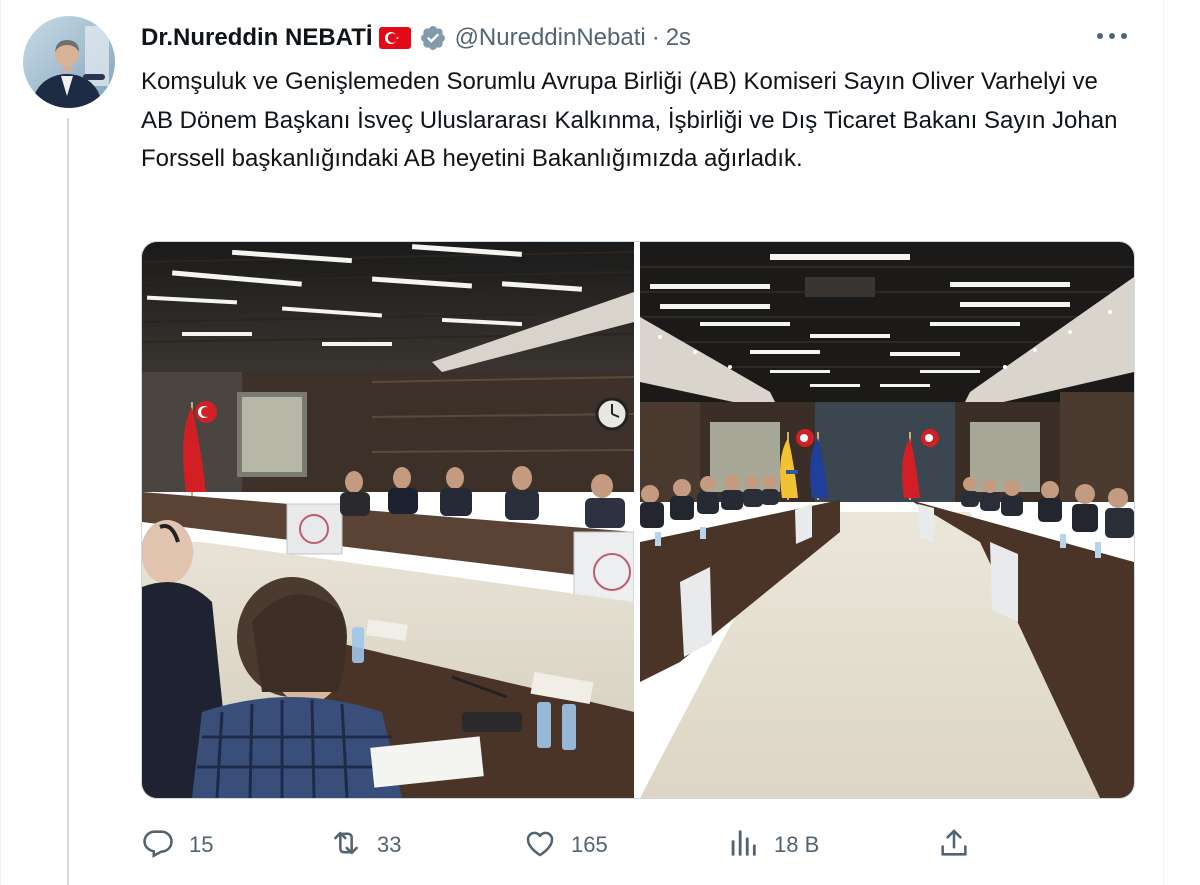 The height and width of the screenshot is (885, 1200). I want to click on like-count: 165, so click(589, 844).